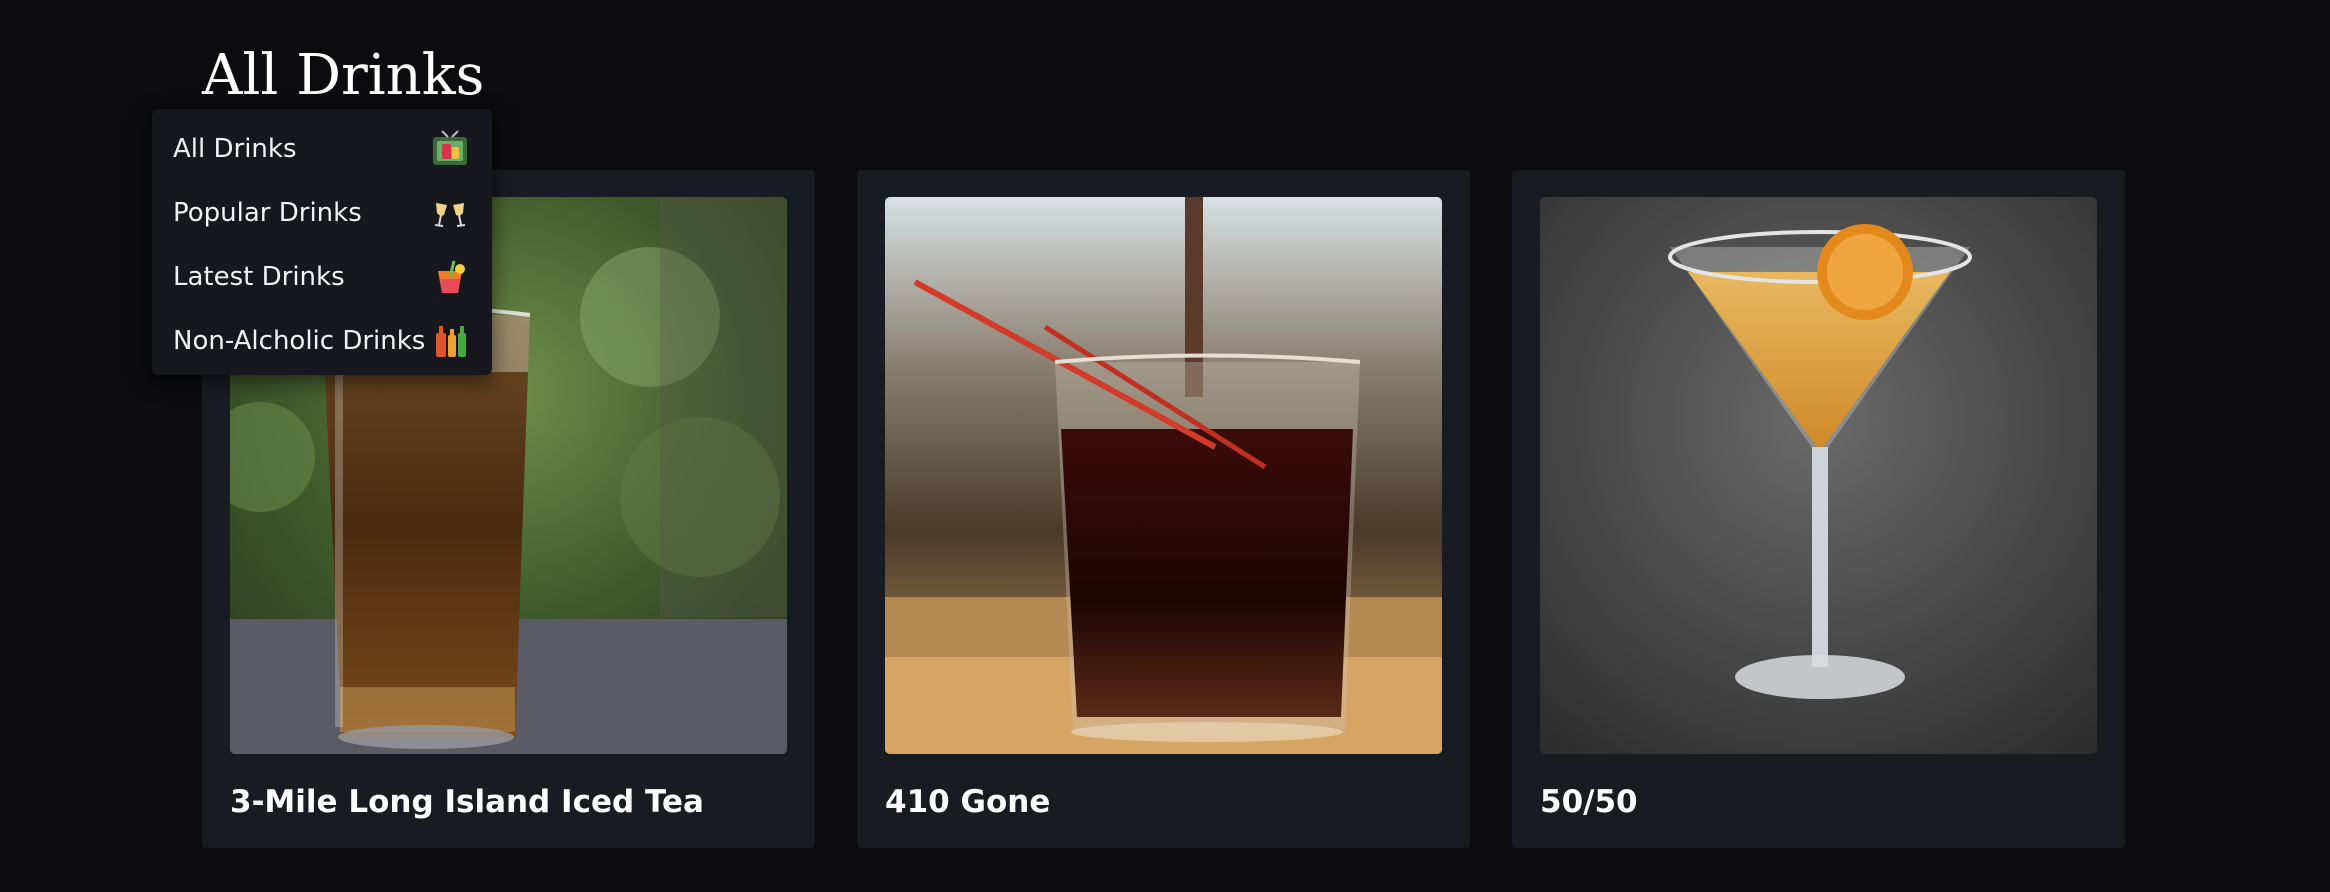 The width and height of the screenshot is (2330, 892). I want to click on page-title: All Drinks, so click(343, 75).